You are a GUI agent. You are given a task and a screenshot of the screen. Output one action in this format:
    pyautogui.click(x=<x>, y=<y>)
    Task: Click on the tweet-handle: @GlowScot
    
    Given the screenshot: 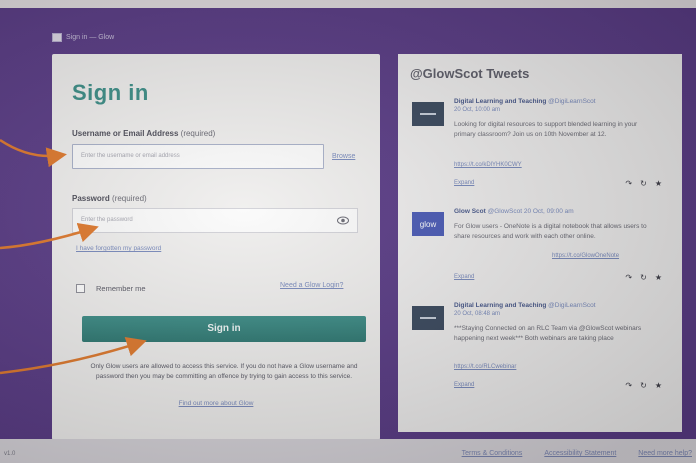 What is the action you would take?
    pyautogui.click(x=505, y=211)
    